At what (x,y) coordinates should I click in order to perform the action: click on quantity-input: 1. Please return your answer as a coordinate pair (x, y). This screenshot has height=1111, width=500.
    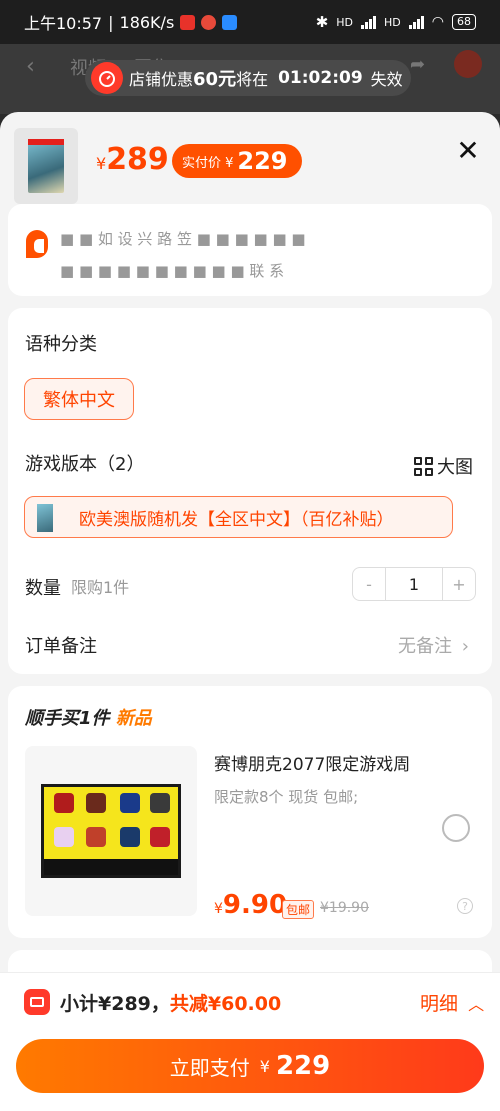
    Looking at the image, I should click on (414, 584).